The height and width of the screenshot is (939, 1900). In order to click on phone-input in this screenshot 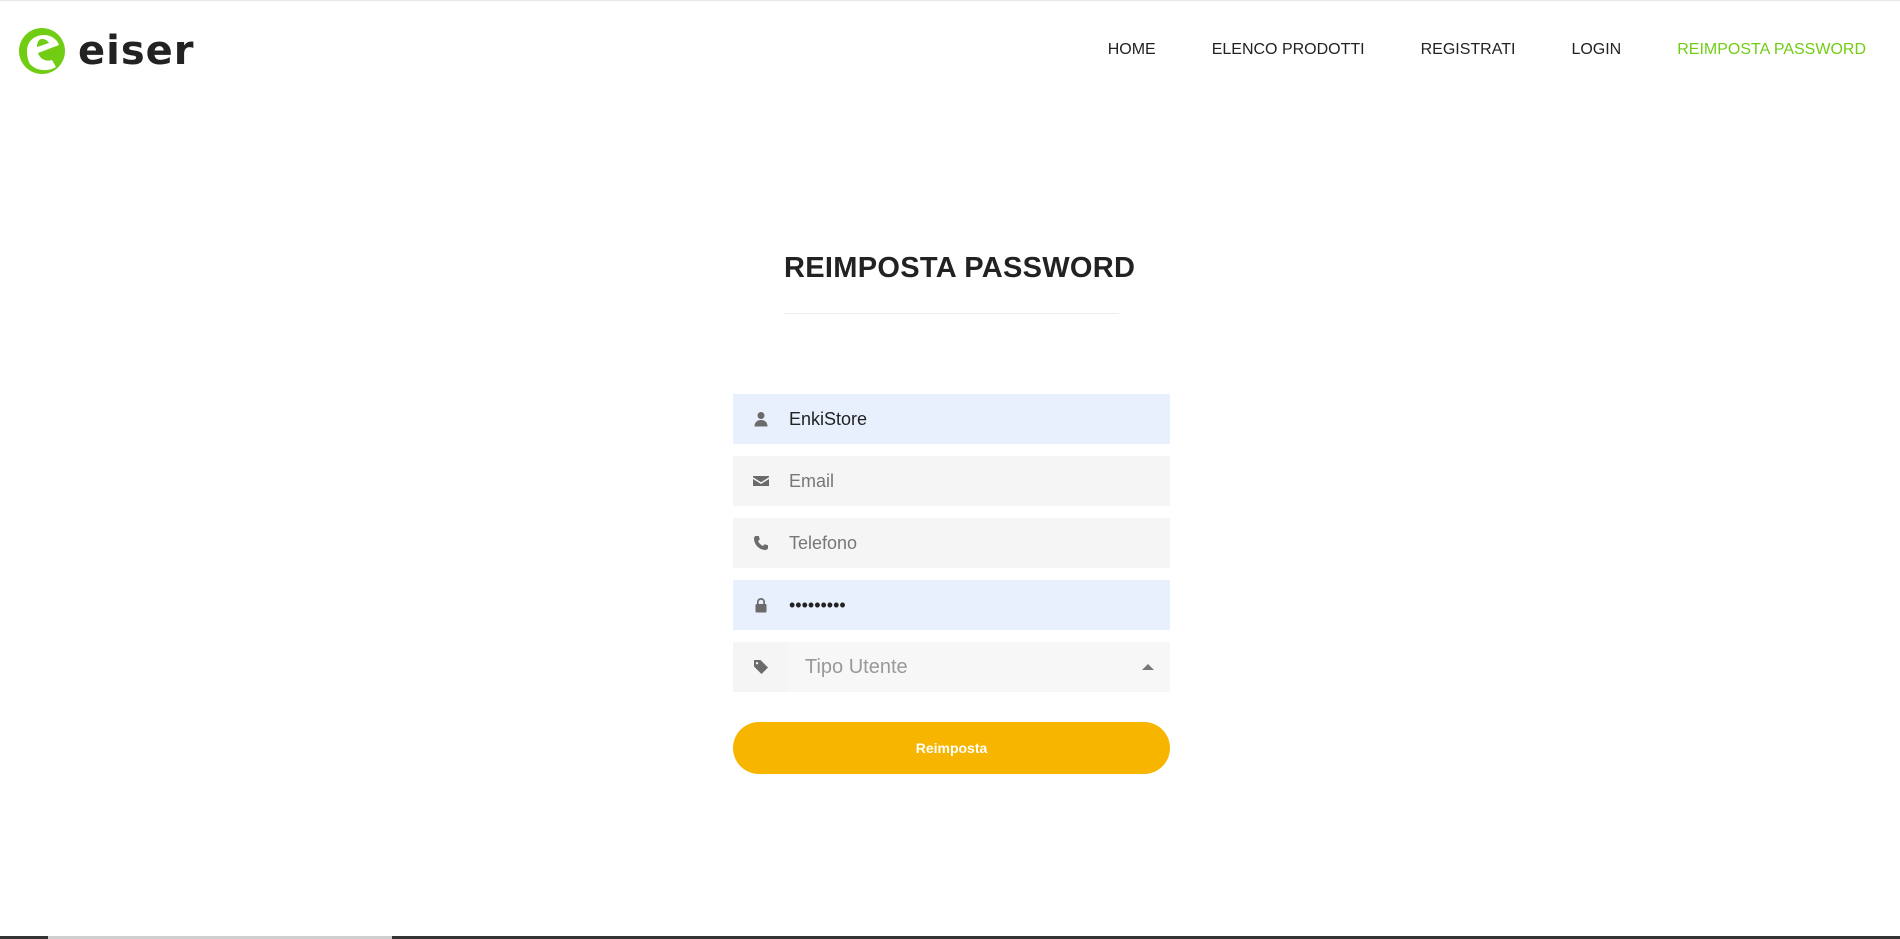, I will do `click(979, 543)`.